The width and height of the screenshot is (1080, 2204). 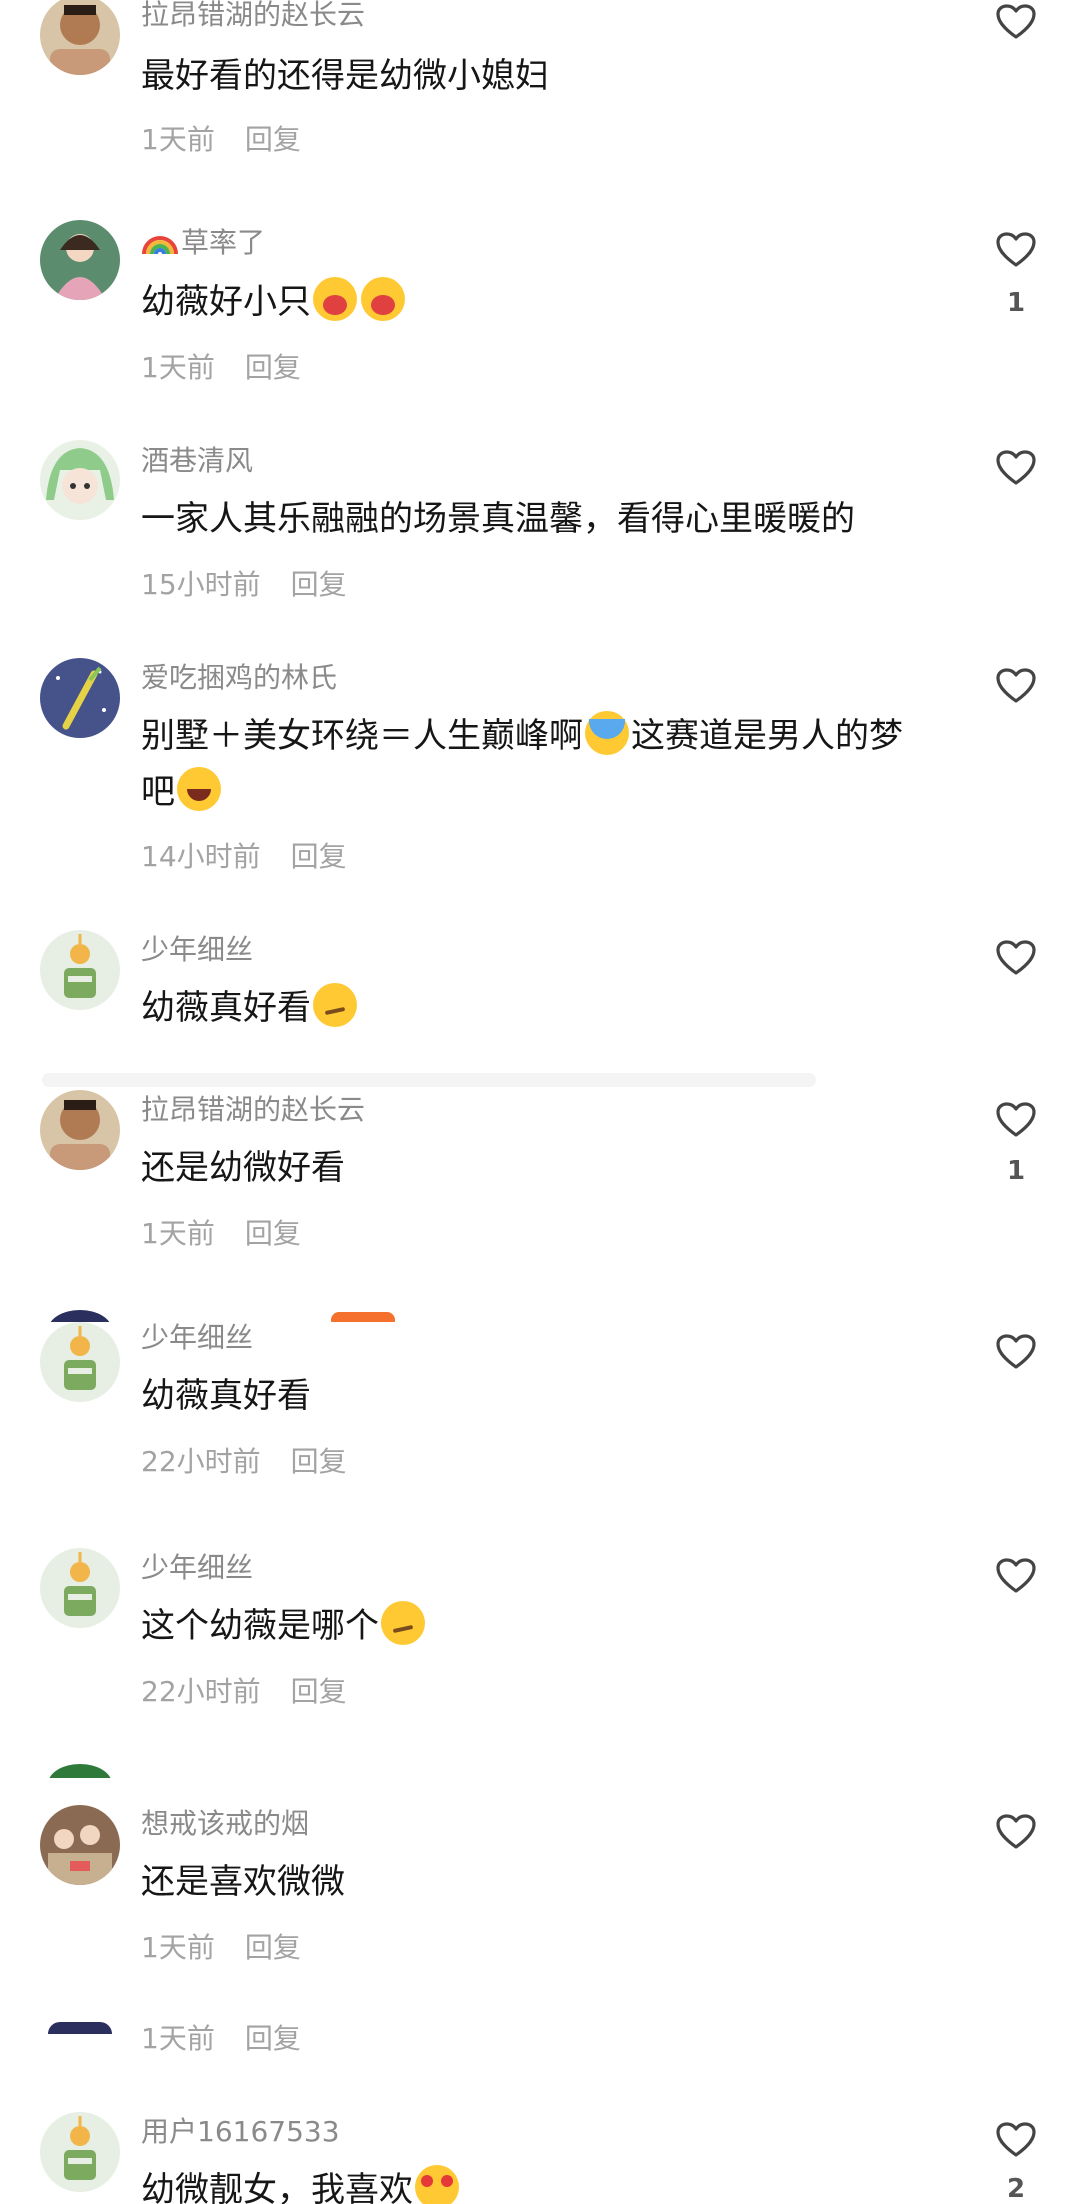 I want to click on comment-username-text: 草率了, so click(x=223, y=242).